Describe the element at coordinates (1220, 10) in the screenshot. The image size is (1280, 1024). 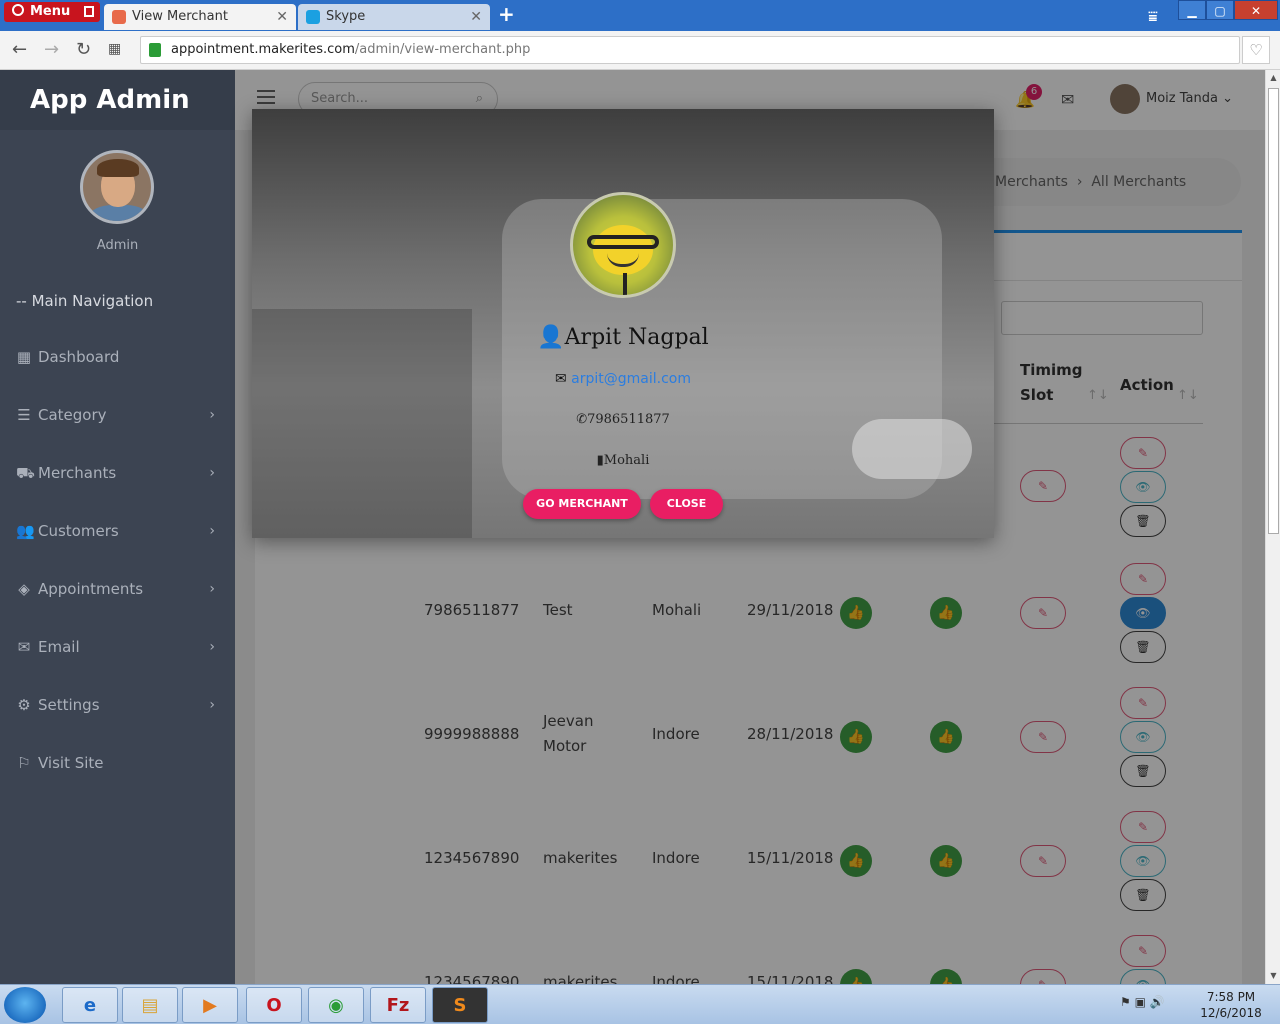
I see `maximize-button: ▢` at that location.